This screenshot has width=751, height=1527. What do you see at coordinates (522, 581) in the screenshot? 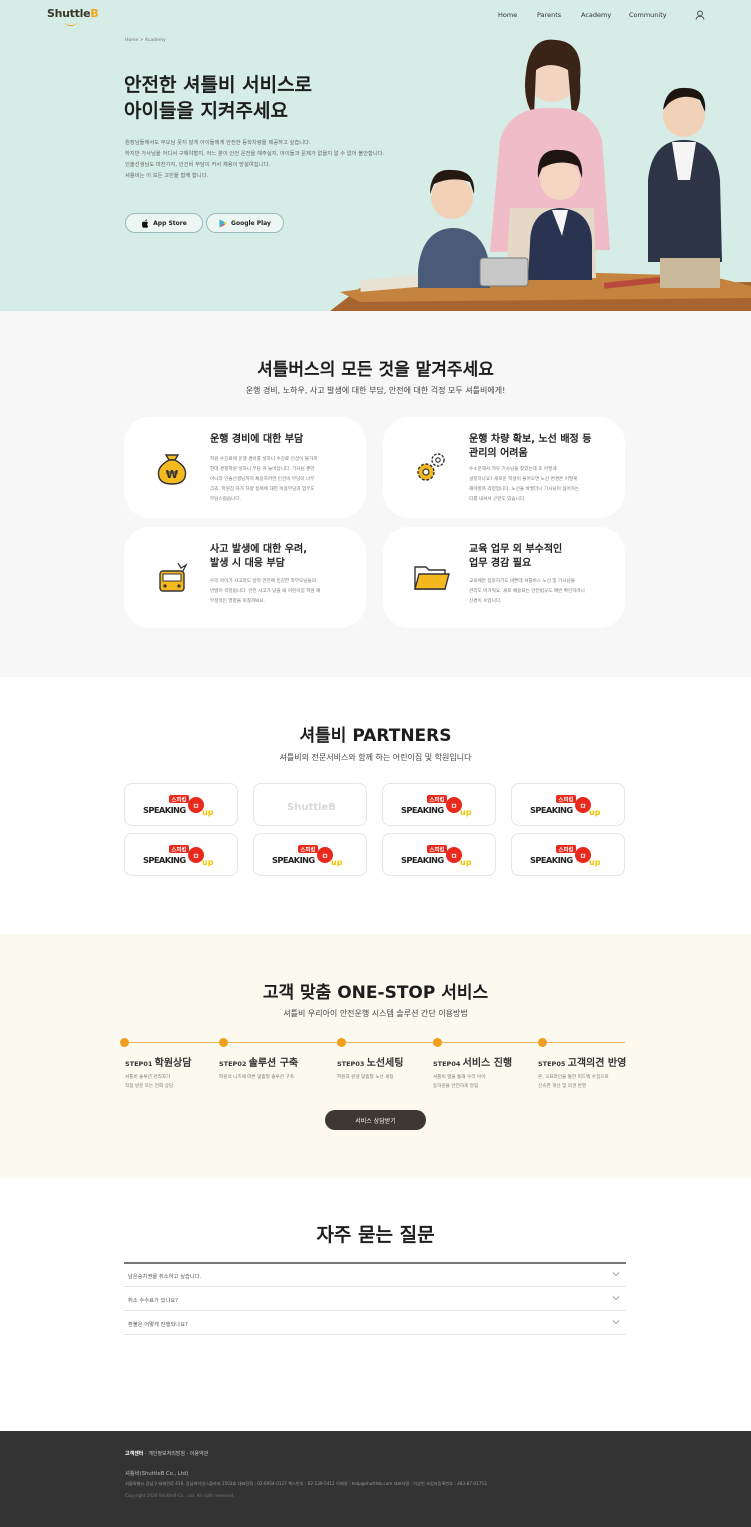
I see `desc-line: 교육에만 집중하기도 바쁜데 셔틀버스 노선 및 기사님을` at bounding box center [522, 581].